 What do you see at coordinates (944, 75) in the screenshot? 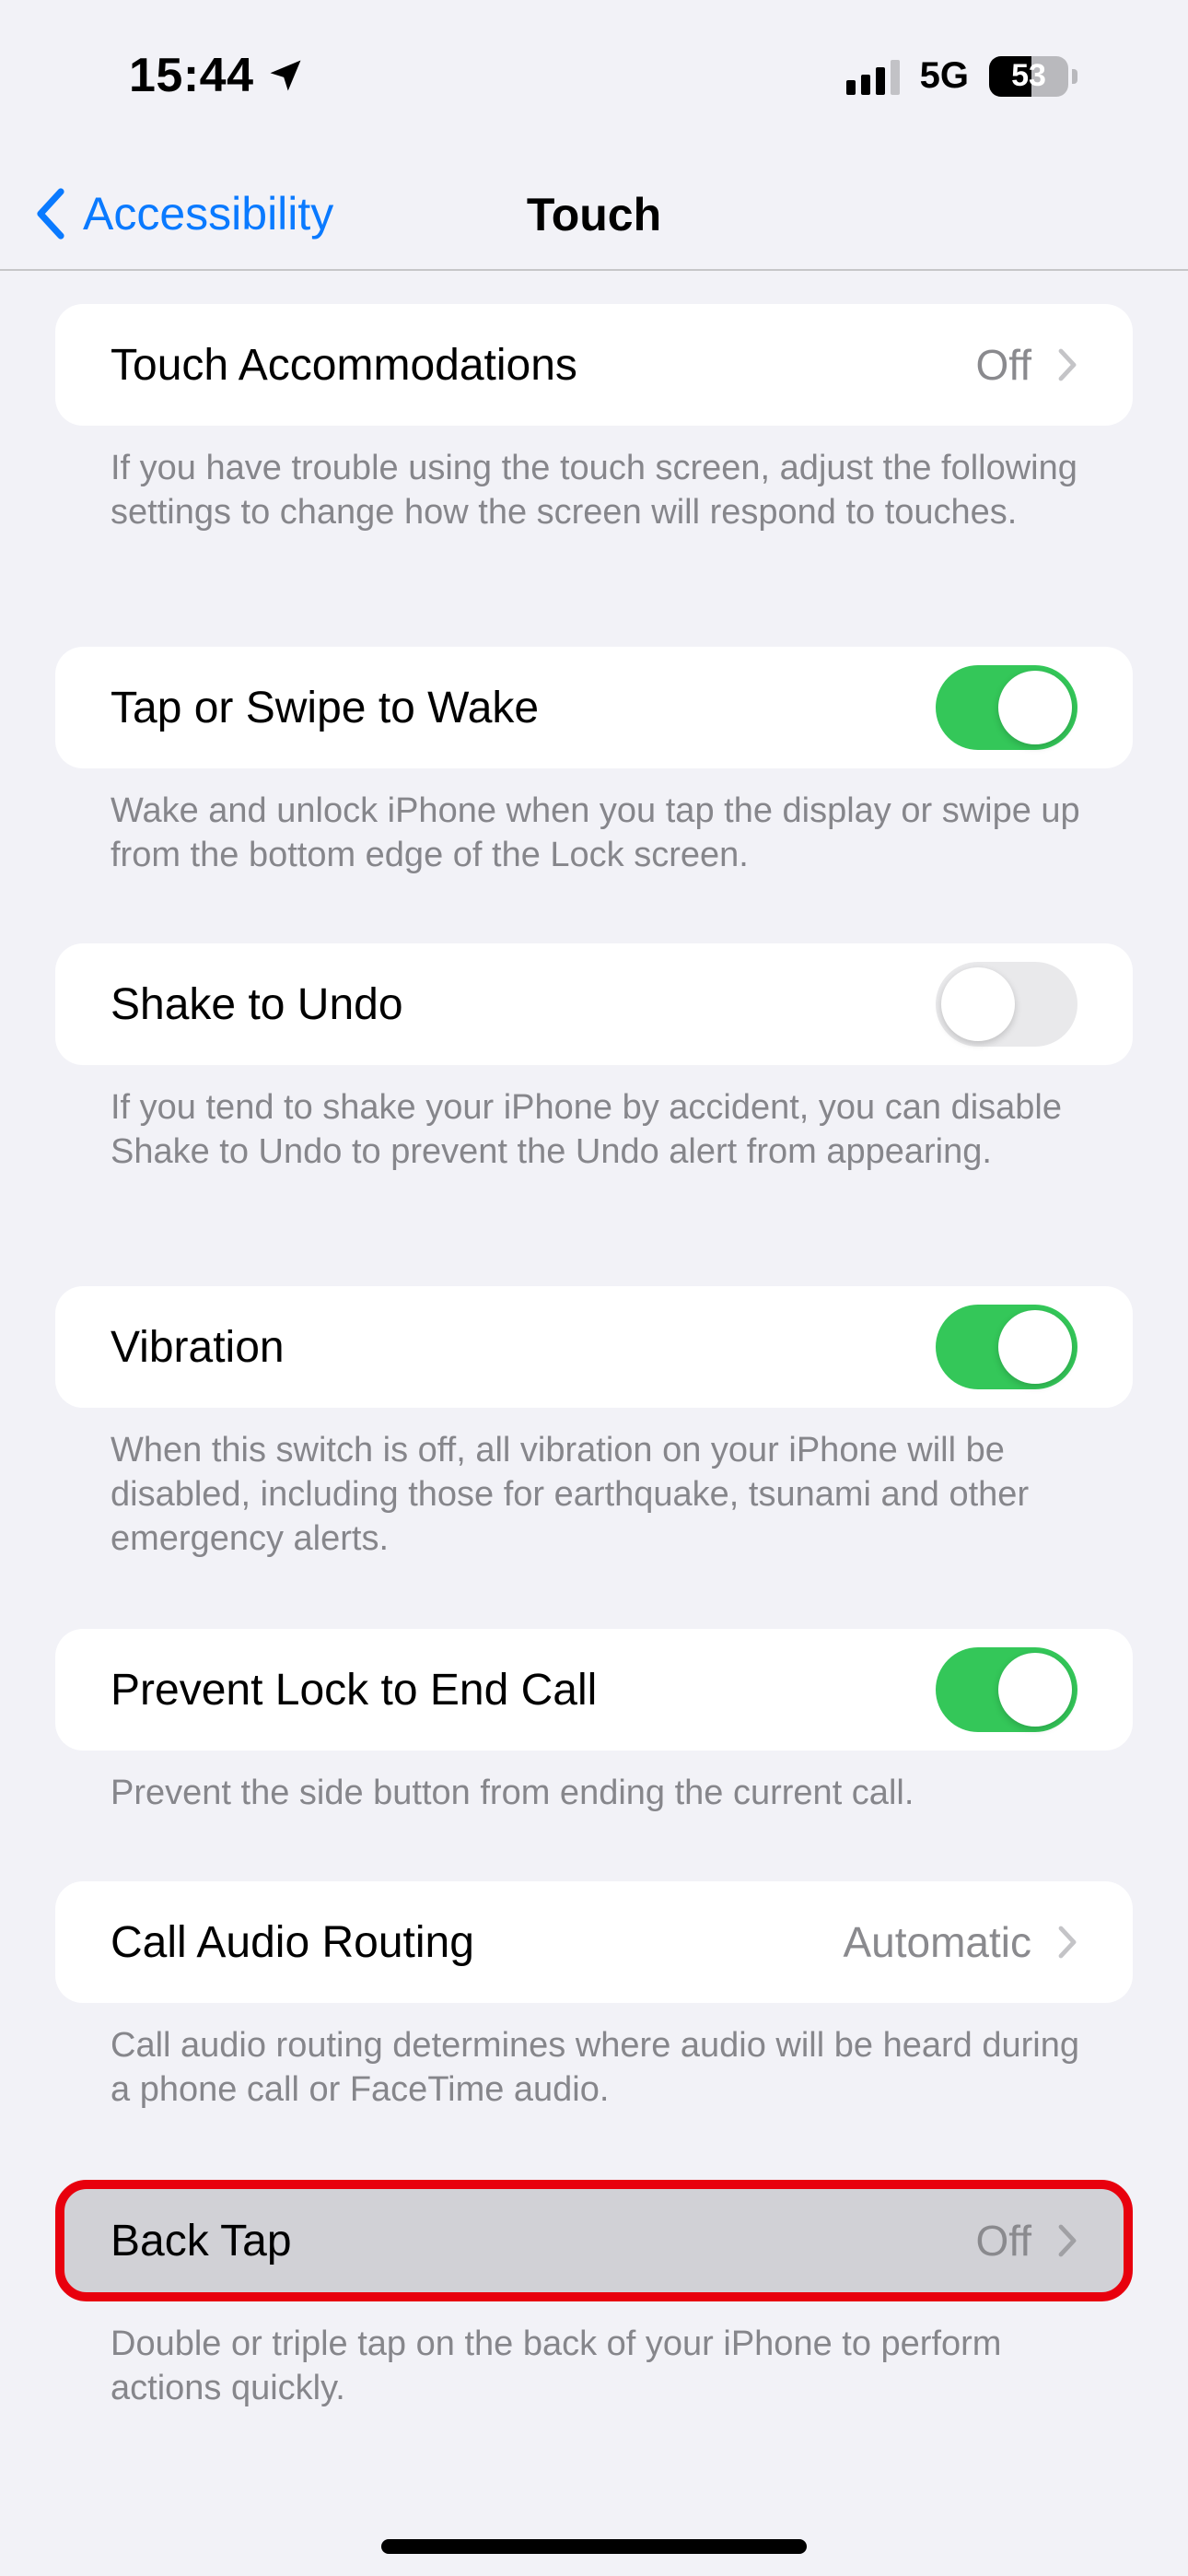
I see `network-type: 5G` at bounding box center [944, 75].